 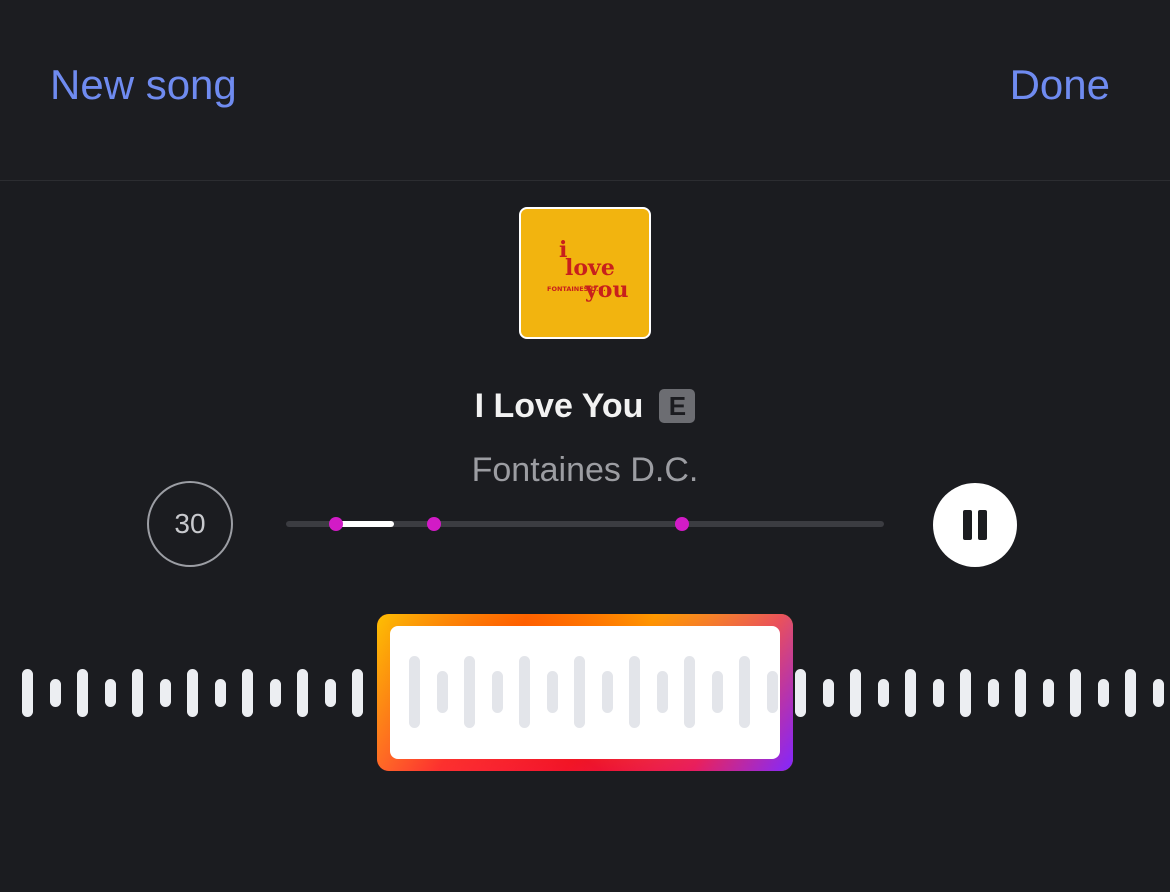 I want to click on song-title: I Love You, so click(x=559, y=406).